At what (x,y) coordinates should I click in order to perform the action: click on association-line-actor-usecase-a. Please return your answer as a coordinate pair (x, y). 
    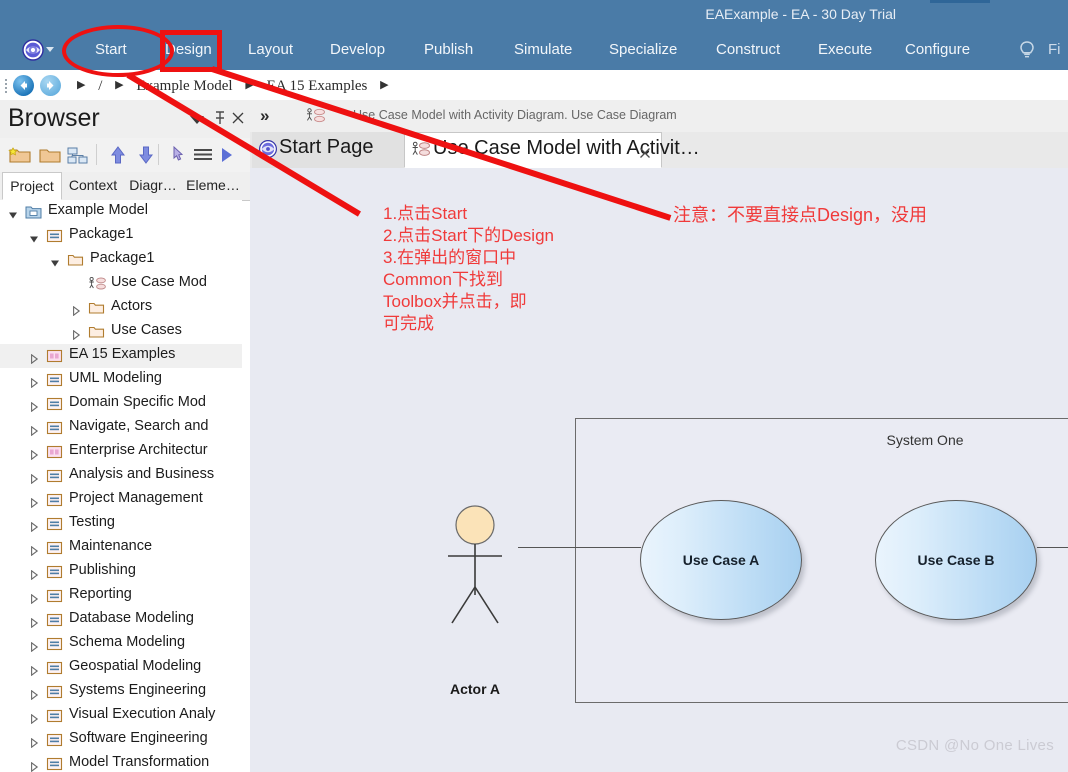
    Looking at the image, I should click on (579, 547).